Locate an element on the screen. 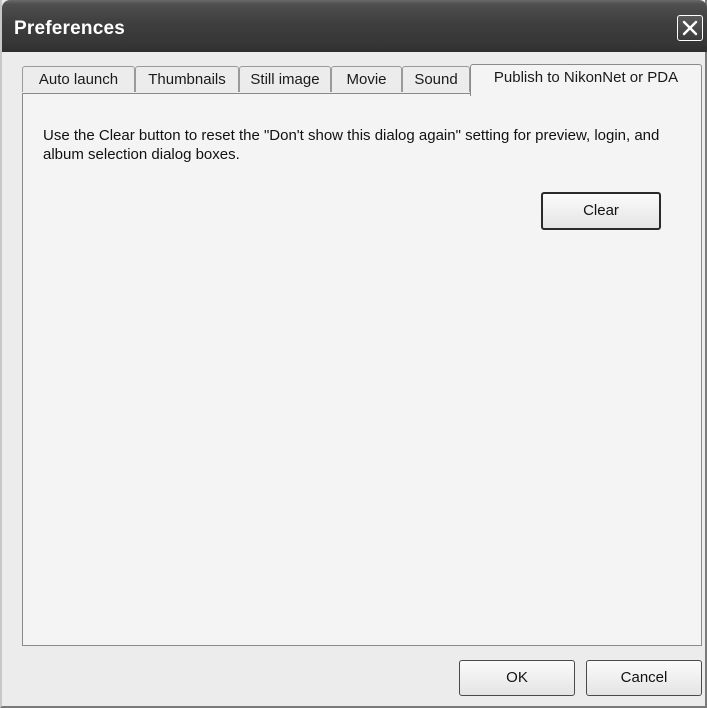 The width and height of the screenshot is (707, 708). window-title: Preferences is located at coordinates (69, 28).